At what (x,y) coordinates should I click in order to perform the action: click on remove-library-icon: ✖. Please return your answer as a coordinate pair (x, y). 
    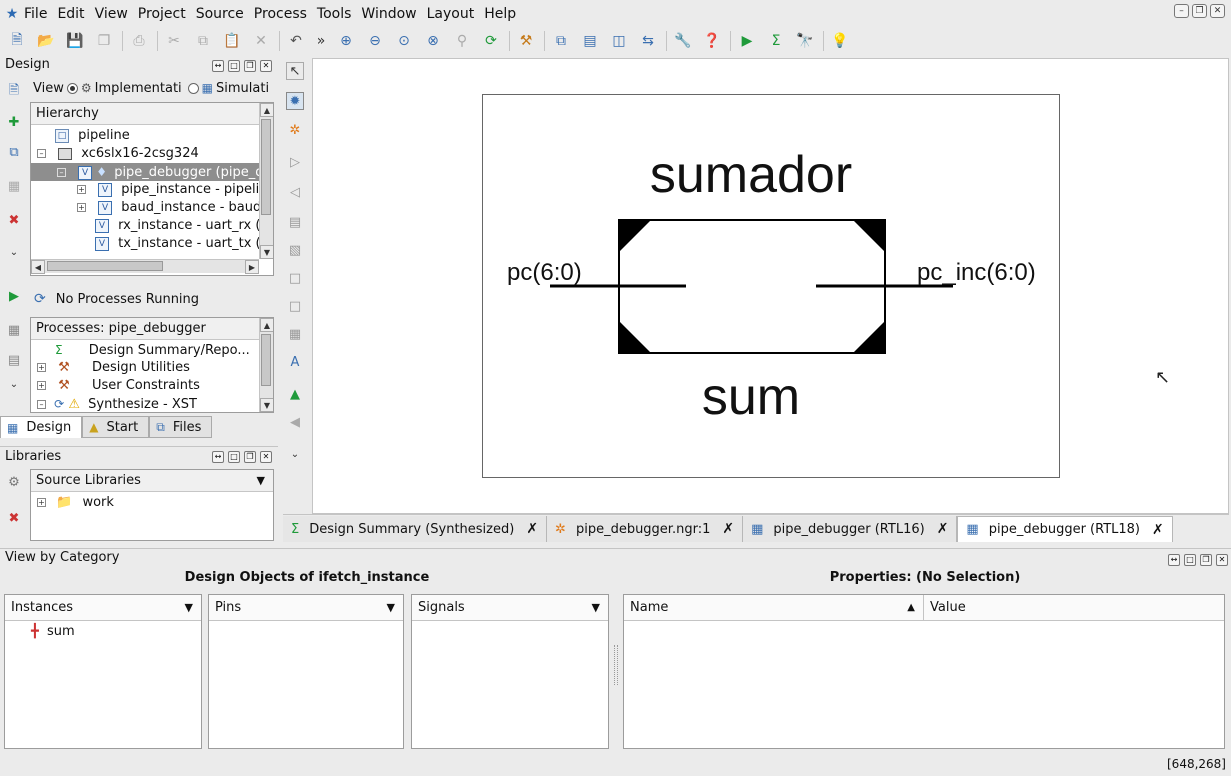
    Looking at the image, I should click on (14, 519).